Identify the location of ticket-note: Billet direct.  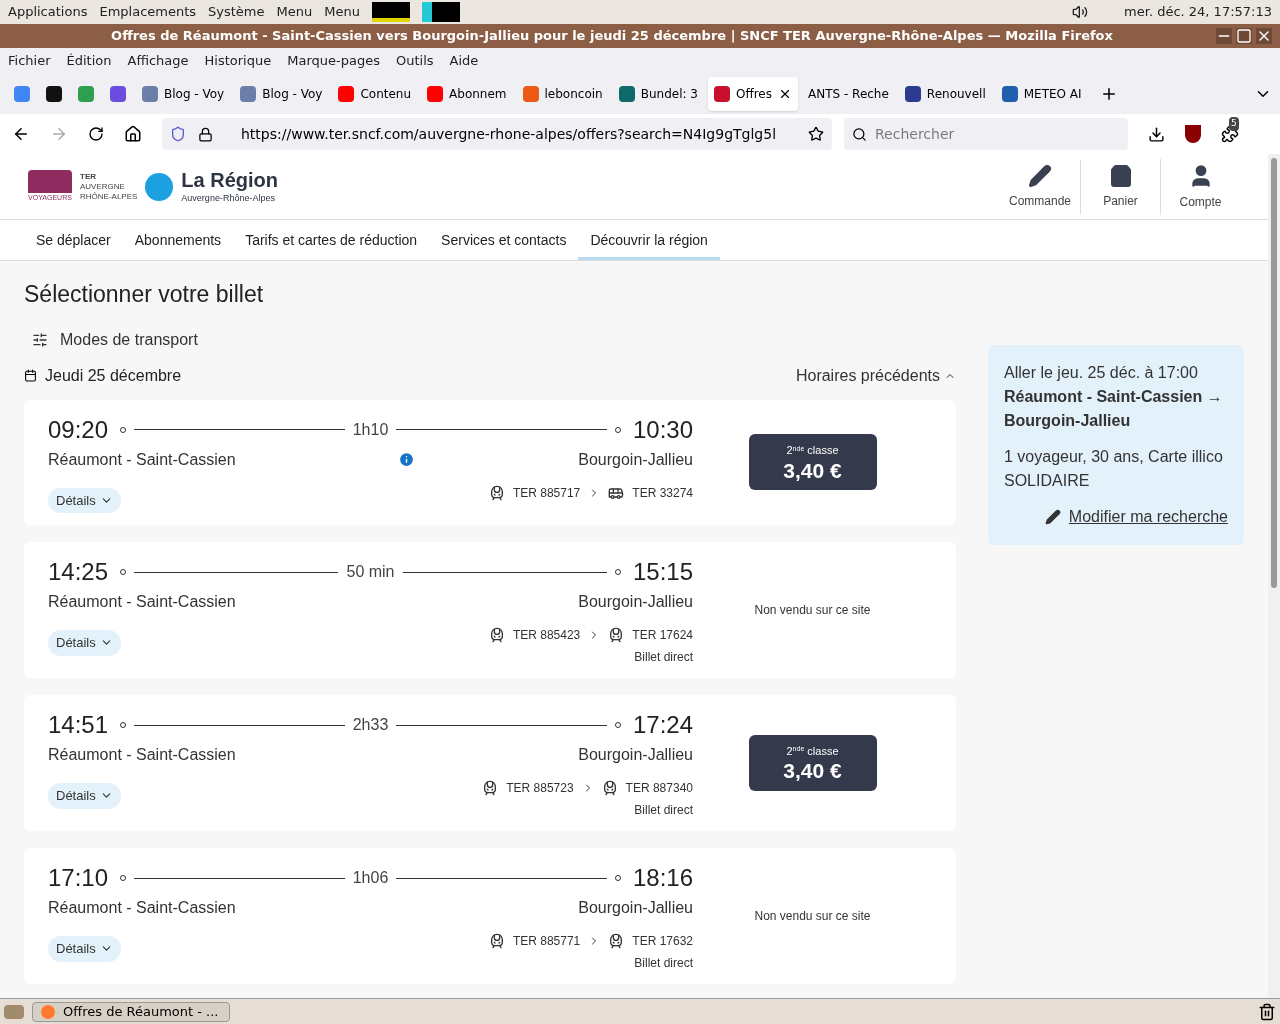
(663, 810).